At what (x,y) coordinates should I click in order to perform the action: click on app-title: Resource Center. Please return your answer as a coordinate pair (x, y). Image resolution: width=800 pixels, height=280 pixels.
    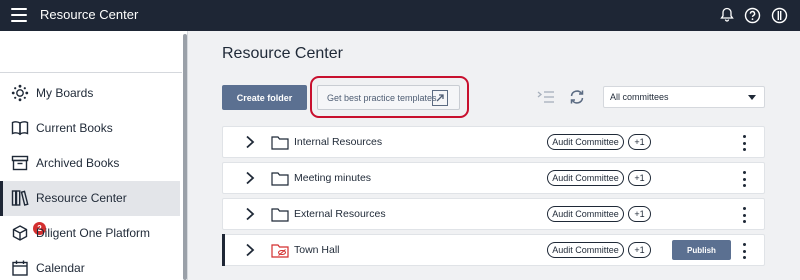
    Looking at the image, I should click on (89, 14).